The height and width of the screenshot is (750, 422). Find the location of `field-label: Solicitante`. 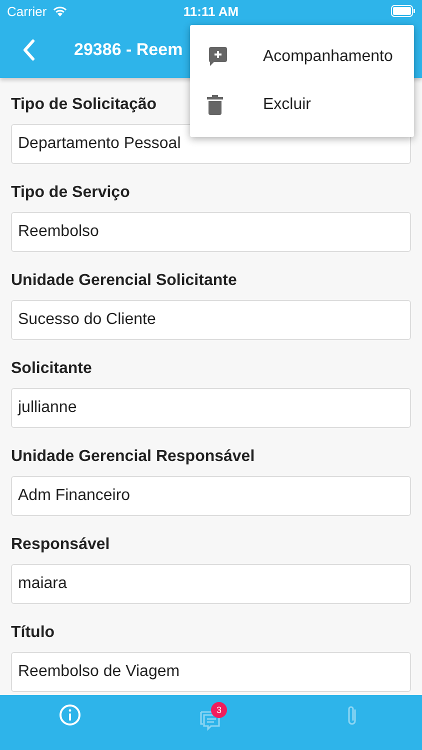

field-label: Solicitante is located at coordinates (51, 369).